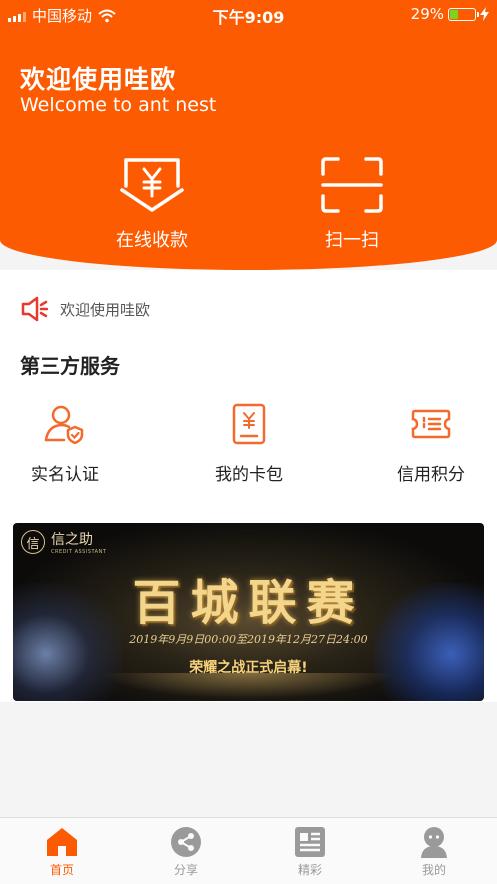 Image resolution: width=497 pixels, height=884 pixels. I want to click on card-wallet-icon, so click(249, 424).